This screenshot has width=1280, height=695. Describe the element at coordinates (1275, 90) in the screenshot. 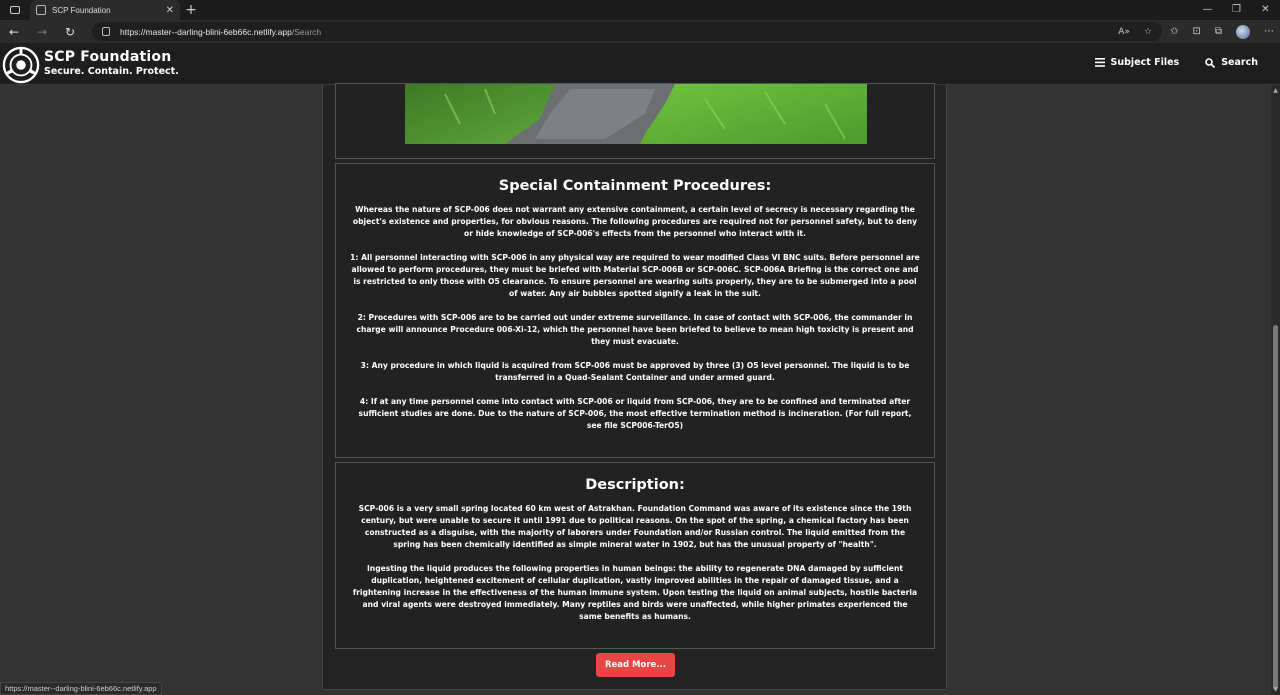

I see `scroll-up-icon: ▲` at that location.